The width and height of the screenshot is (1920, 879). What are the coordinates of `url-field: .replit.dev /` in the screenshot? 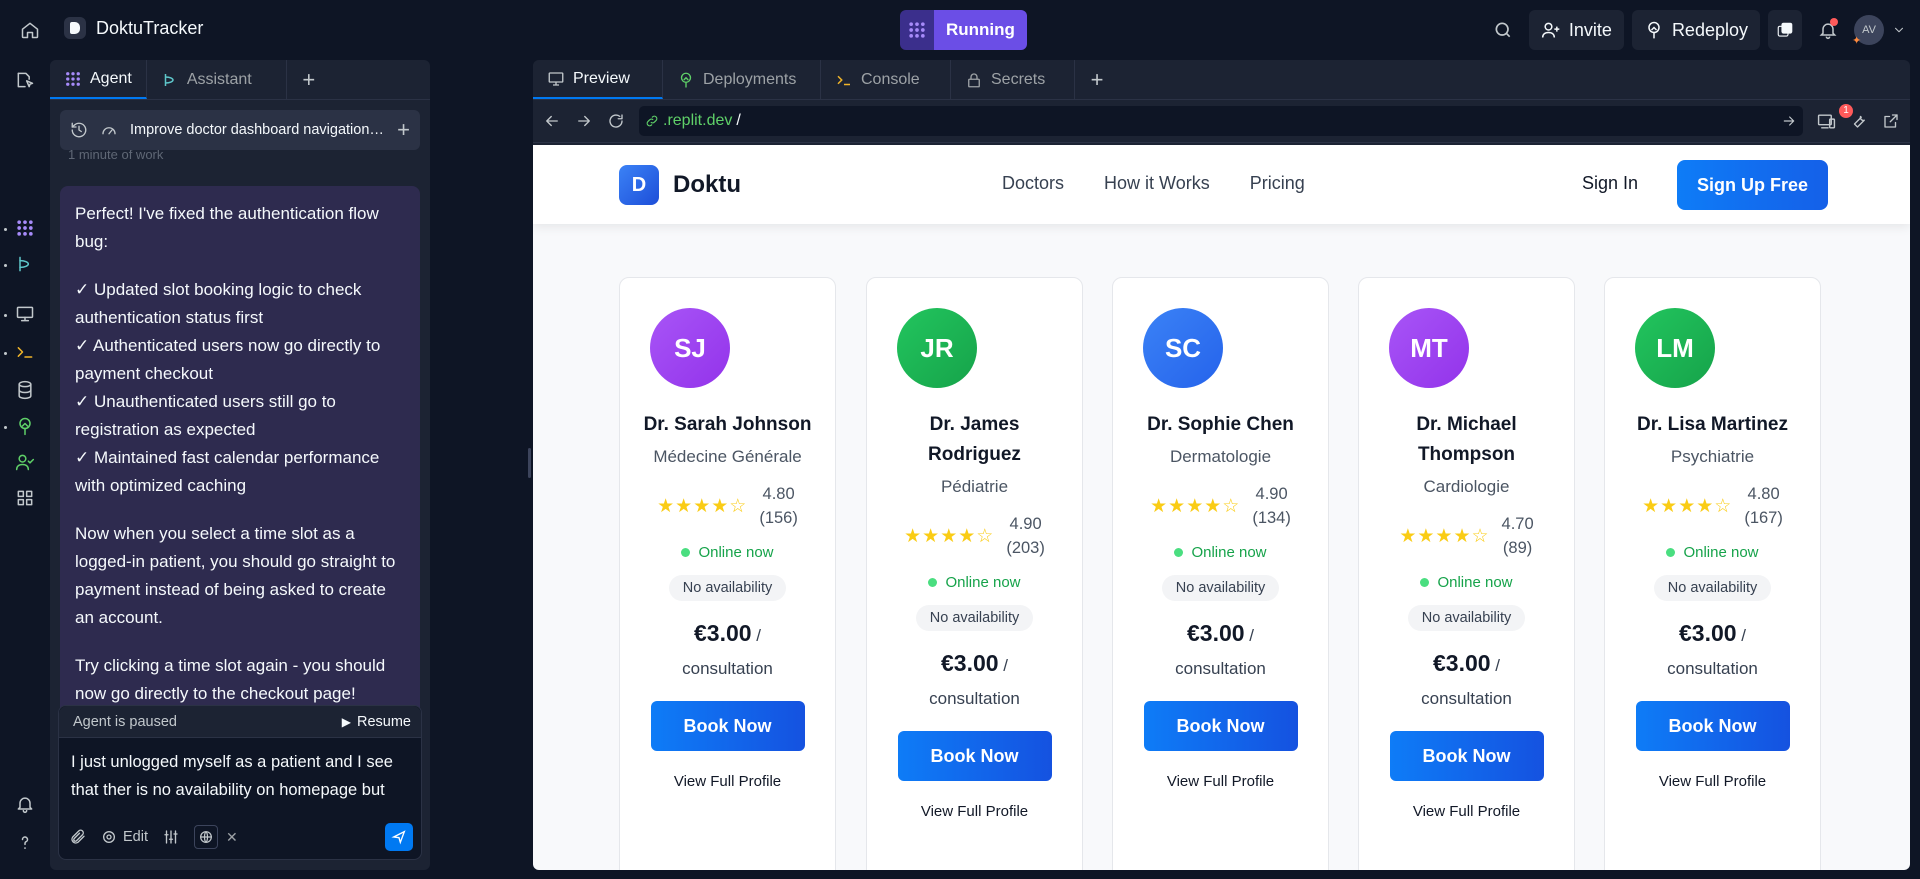 It's located at (1221, 121).